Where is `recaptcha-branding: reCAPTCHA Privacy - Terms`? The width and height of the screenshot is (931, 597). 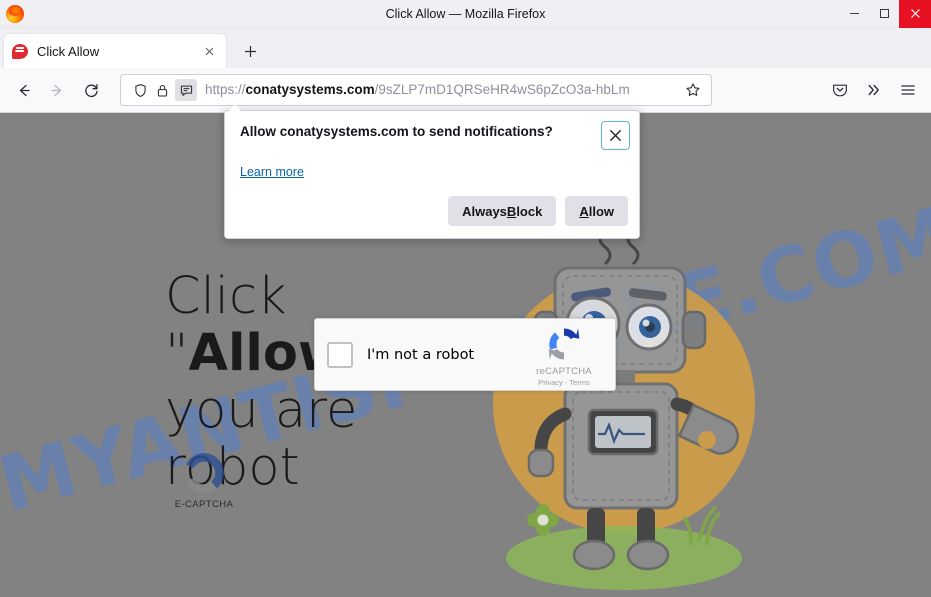 recaptcha-branding: reCAPTCHA Privacy - Terms is located at coordinates (564, 355).